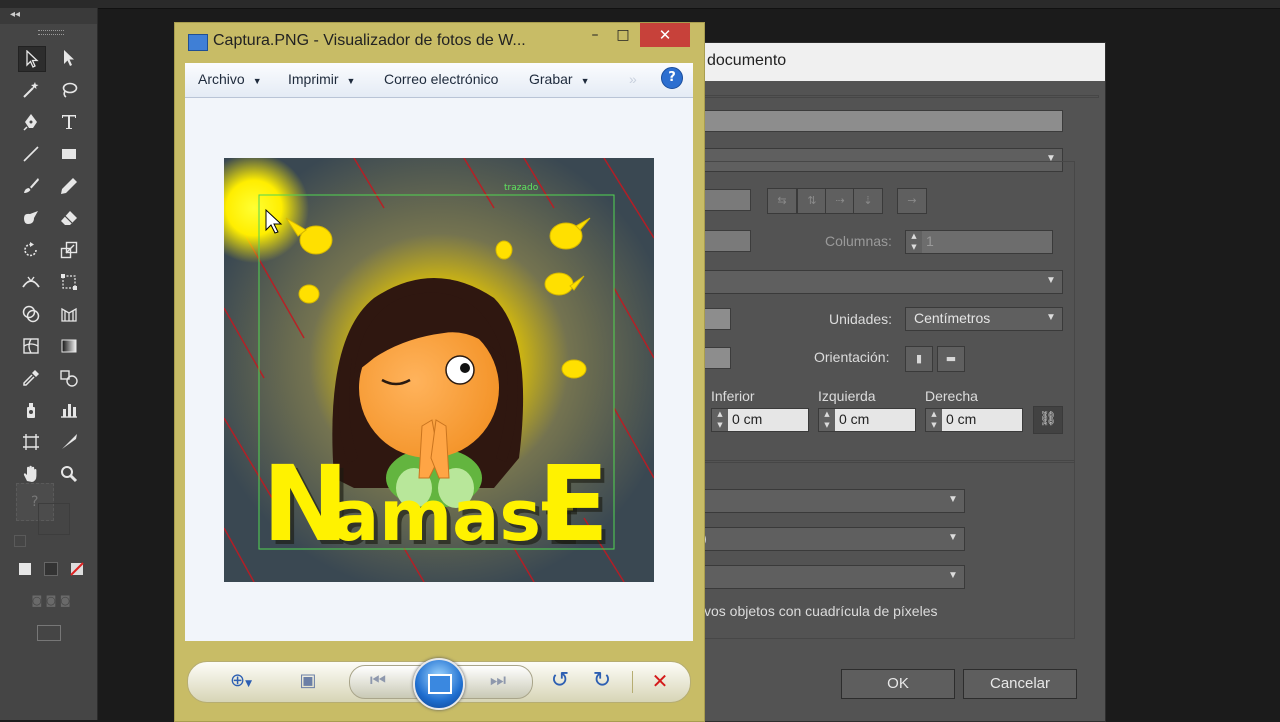 The height and width of the screenshot is (722, 1280). I want to click on minimize-button: –, so click(595, 35).